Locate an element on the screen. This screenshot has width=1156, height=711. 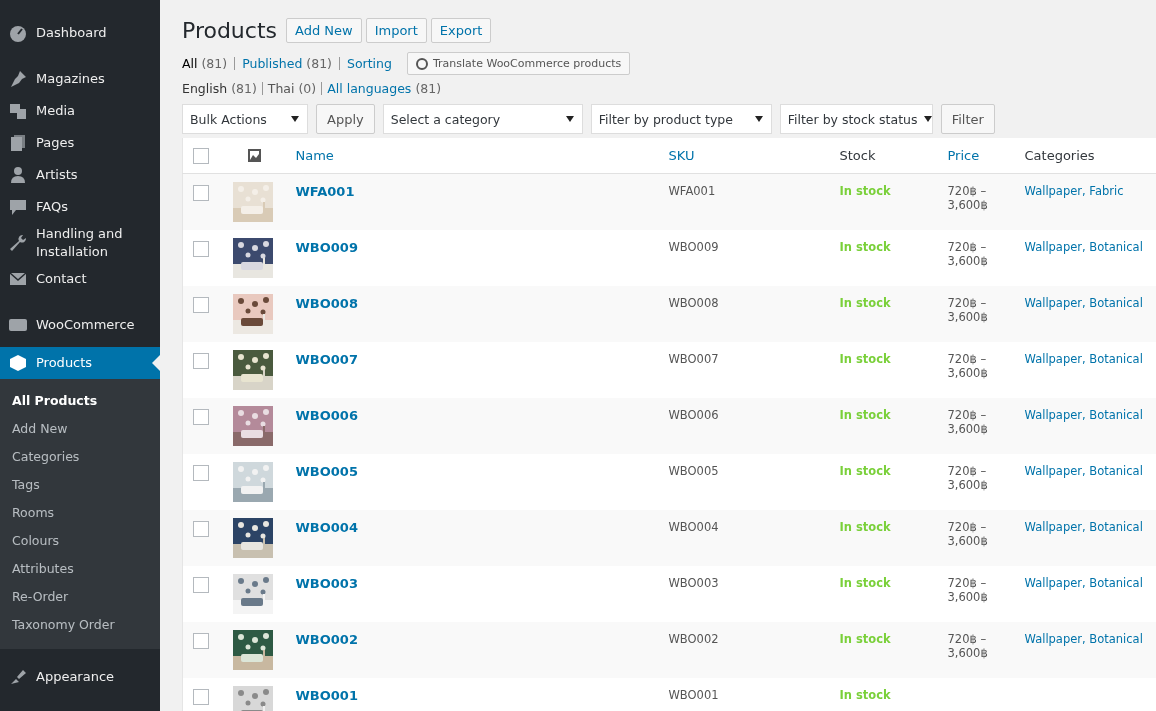
sidebar-item: Handling and Installation is located at coordinates (80, 243).